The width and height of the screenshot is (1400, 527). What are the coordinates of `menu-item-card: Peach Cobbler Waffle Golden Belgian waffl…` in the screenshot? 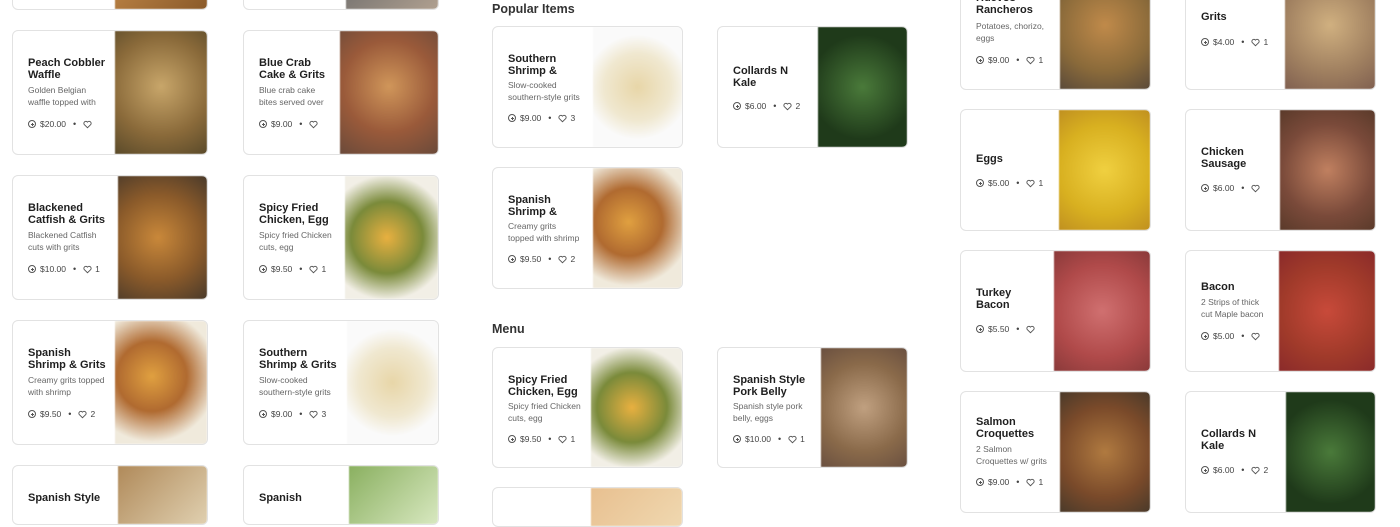 It's located at (110, 92).